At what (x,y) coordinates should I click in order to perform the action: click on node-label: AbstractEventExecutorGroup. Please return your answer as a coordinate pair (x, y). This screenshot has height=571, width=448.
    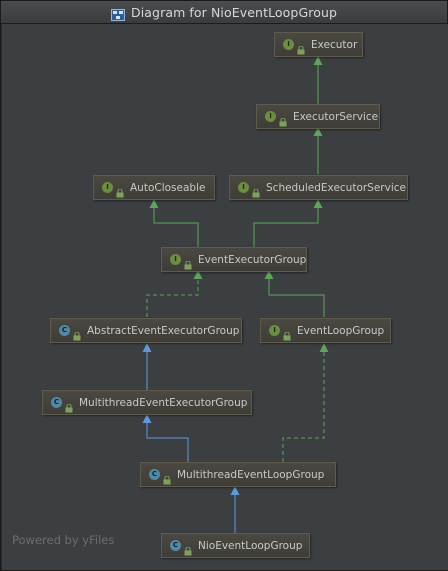
    Looking at the image, I should click on (163, 330).